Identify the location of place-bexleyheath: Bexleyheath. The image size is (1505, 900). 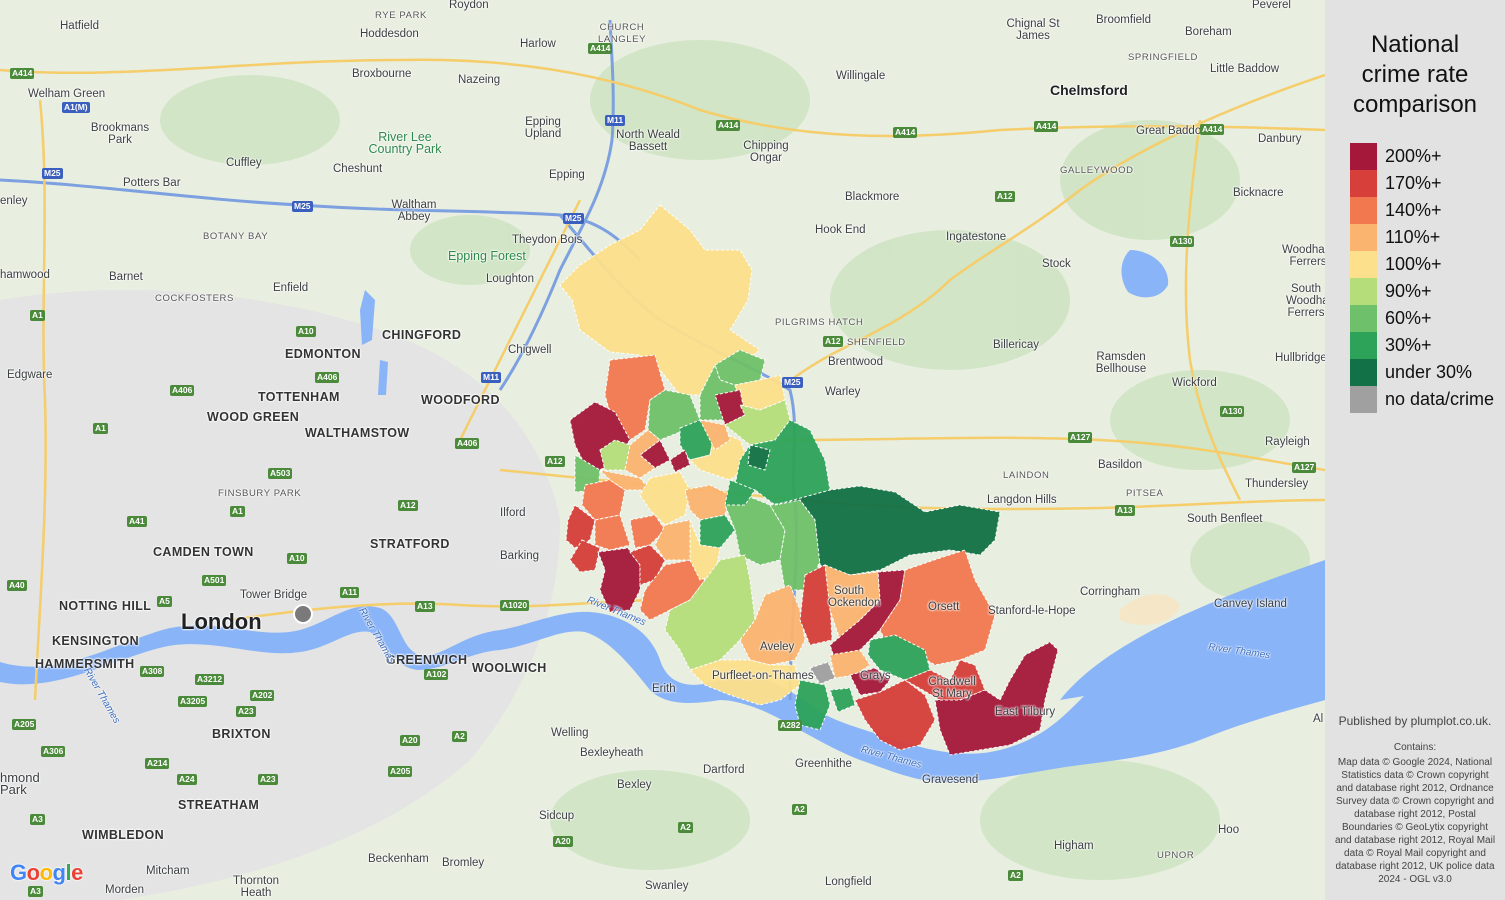
(612, 753).